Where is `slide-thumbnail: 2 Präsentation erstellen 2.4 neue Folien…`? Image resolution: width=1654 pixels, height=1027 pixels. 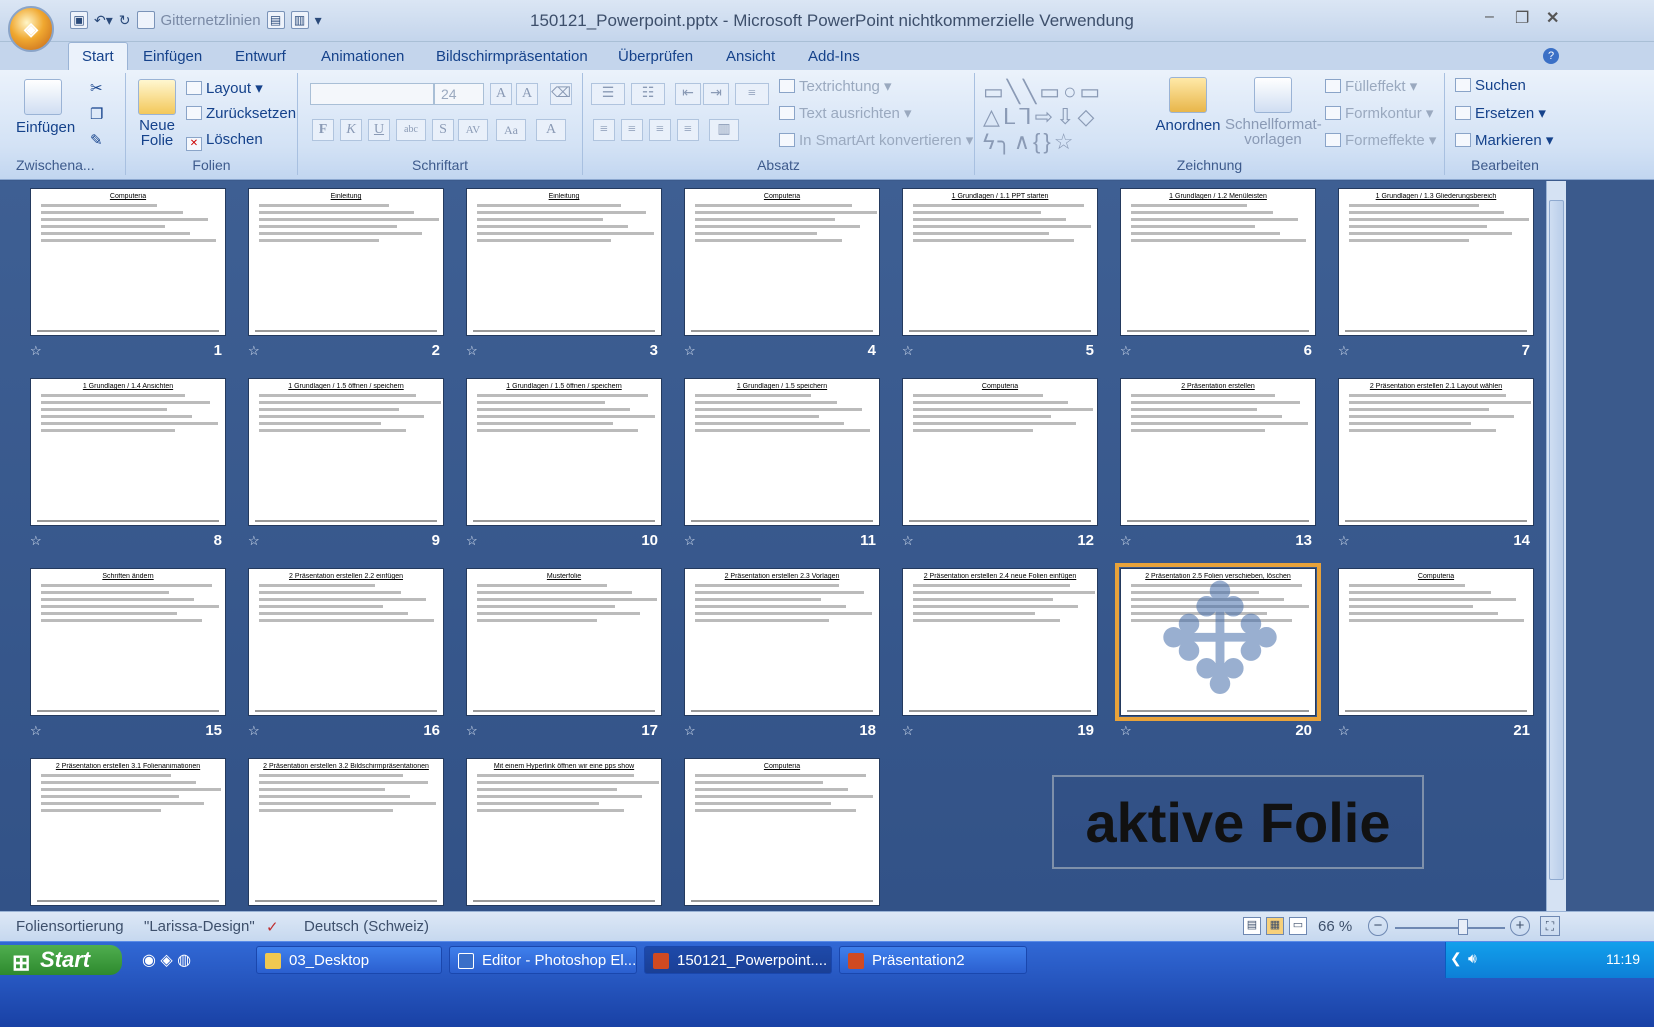
slide-thumbnail: 2 Präsentation erstellen 2.4 neue Folien… is located at coordinates (1000, 642).